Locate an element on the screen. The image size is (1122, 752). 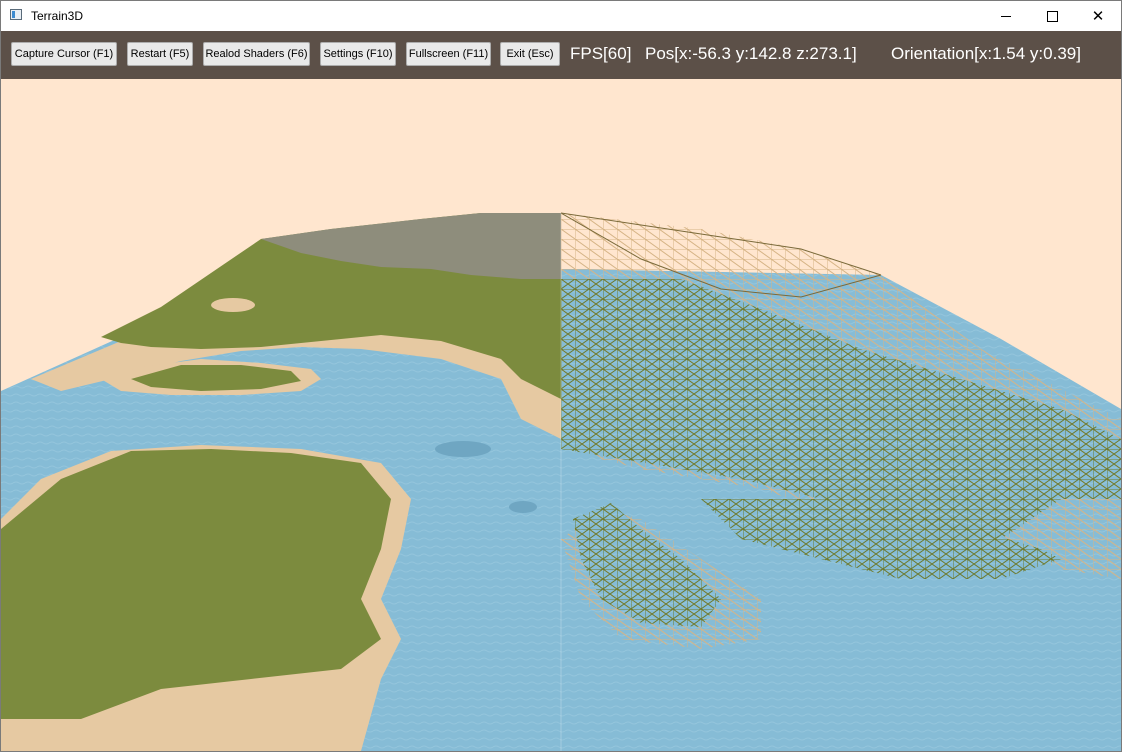
close-button: ✕ is located at coordinates (1098, 16).